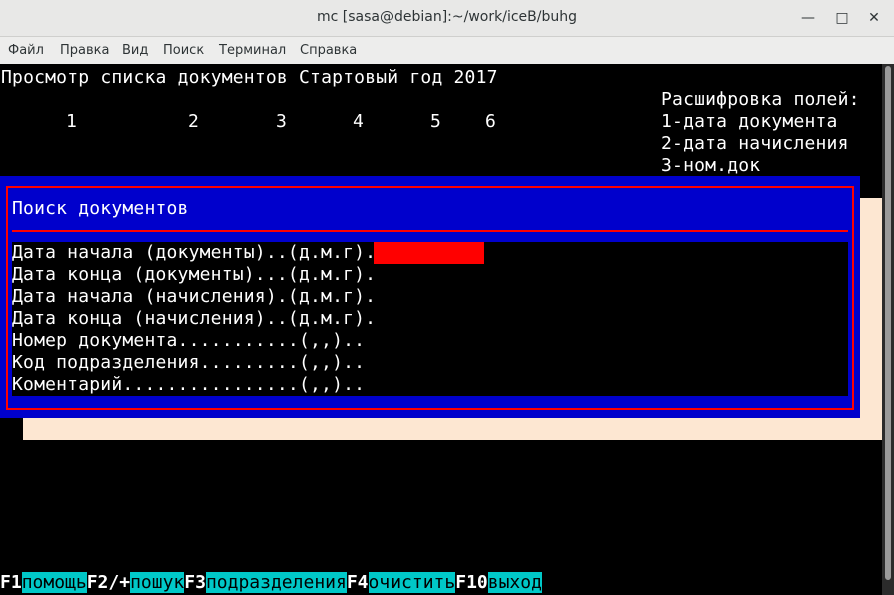  Describe the element at coordinates (808, 18) in the screenshot. I see `minimize-icon: —` at that location.